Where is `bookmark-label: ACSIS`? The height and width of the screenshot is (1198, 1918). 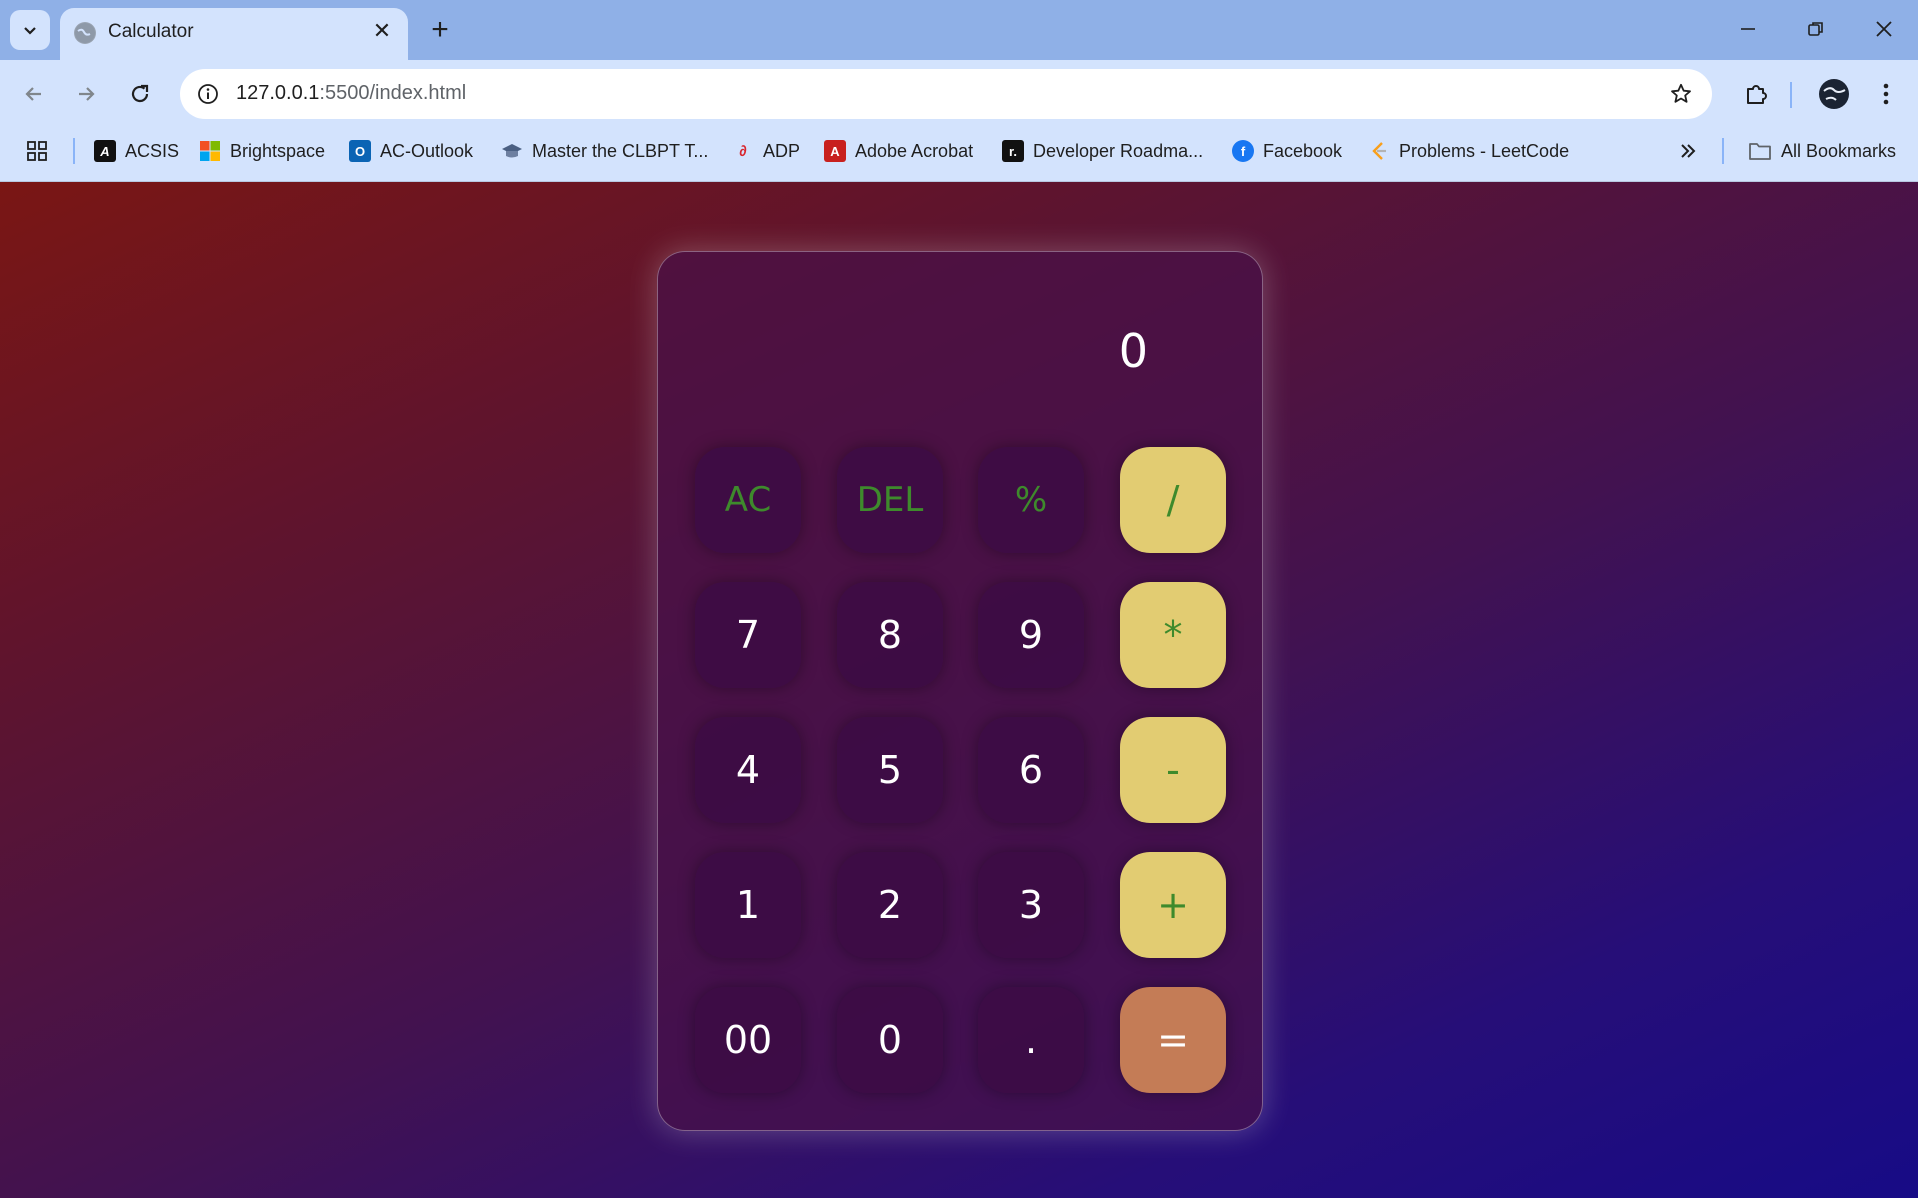 bookmark-label: ACSIS is located at coordinates (152, 150).